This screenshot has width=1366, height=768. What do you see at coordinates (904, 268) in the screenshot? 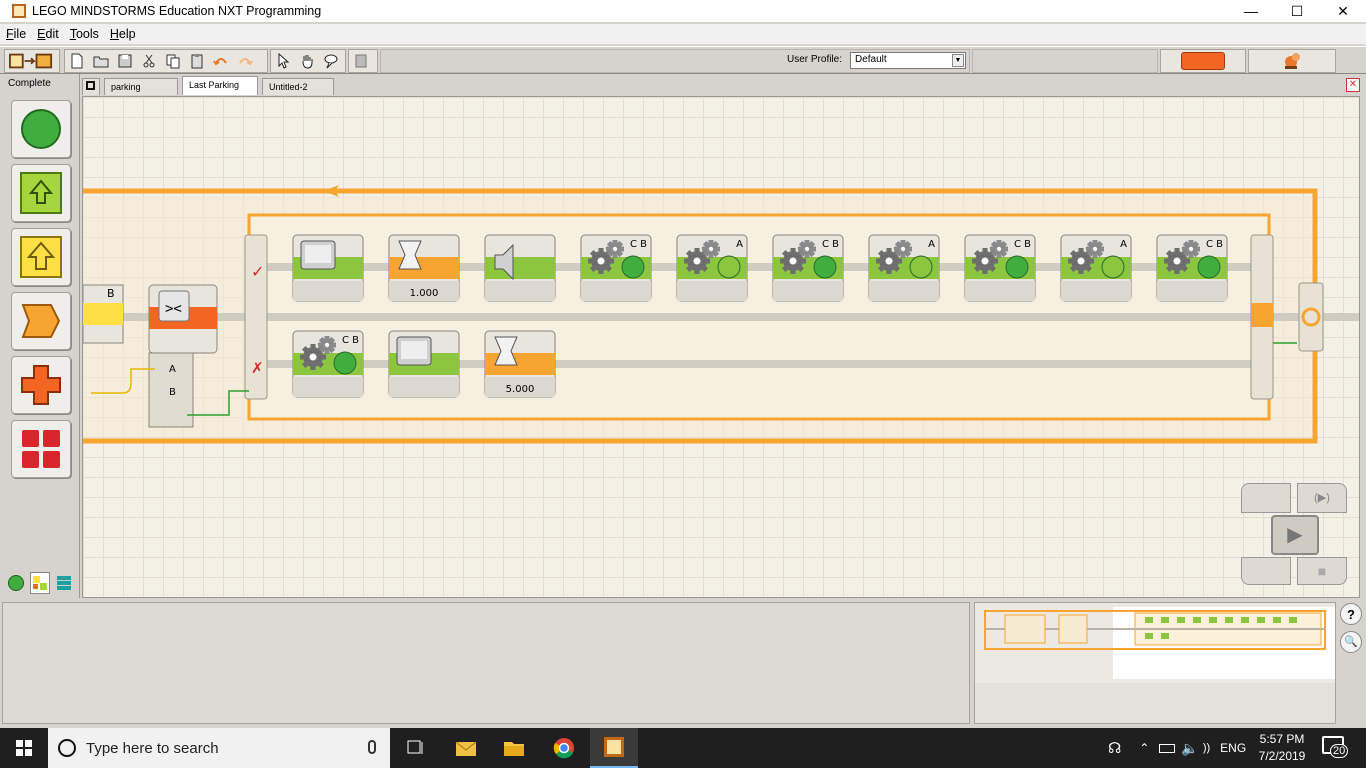
I see `top-motor-block-6: A` at bounding box center [904, 268].